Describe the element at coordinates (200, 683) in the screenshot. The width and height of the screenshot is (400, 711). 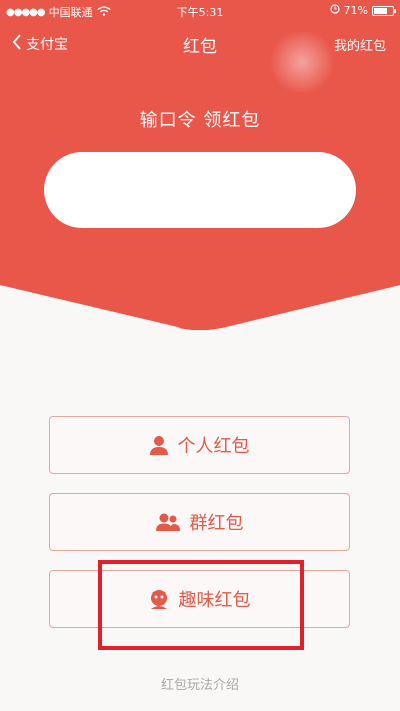
I see `red-packet-intro-link: 红包玩法介绍` at that location.